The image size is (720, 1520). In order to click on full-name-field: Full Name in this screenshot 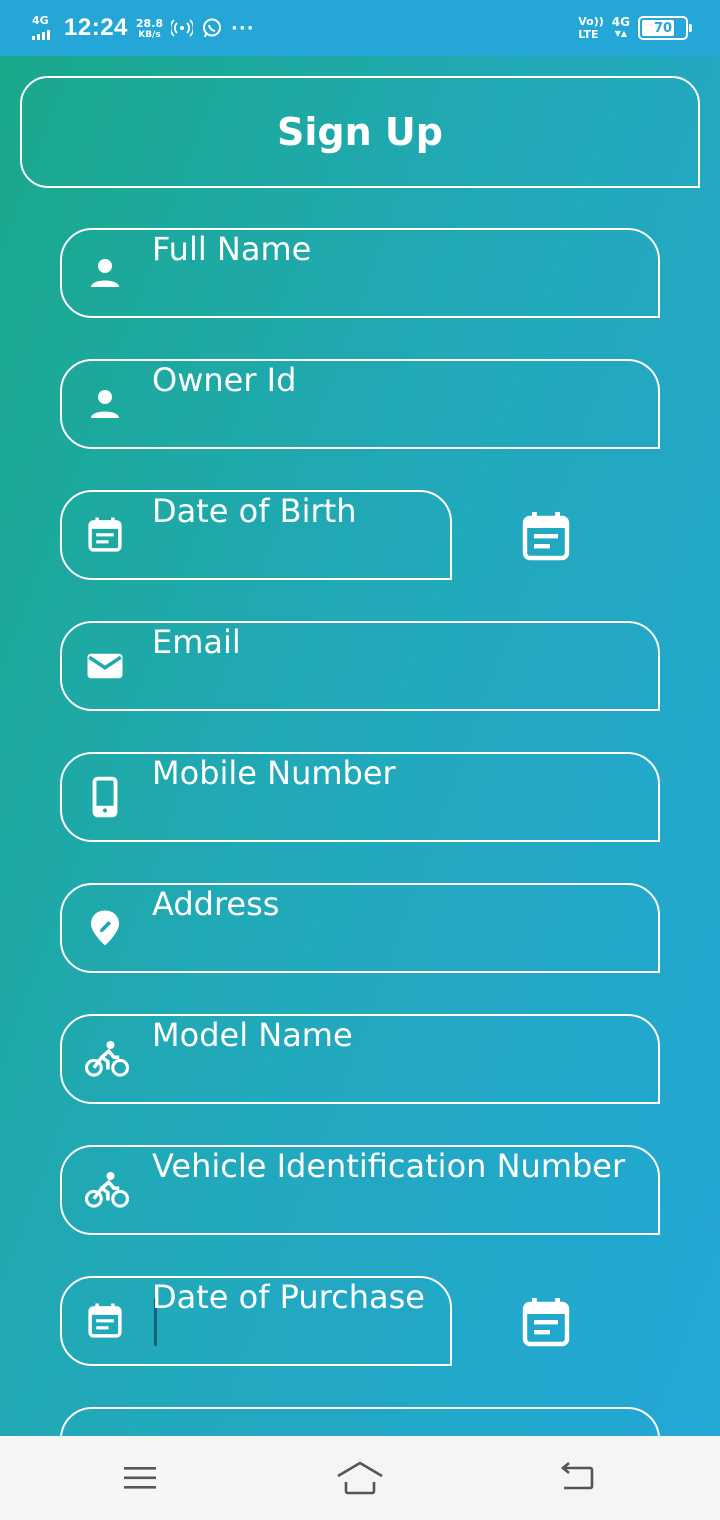, I will do `click(360, 273)`.